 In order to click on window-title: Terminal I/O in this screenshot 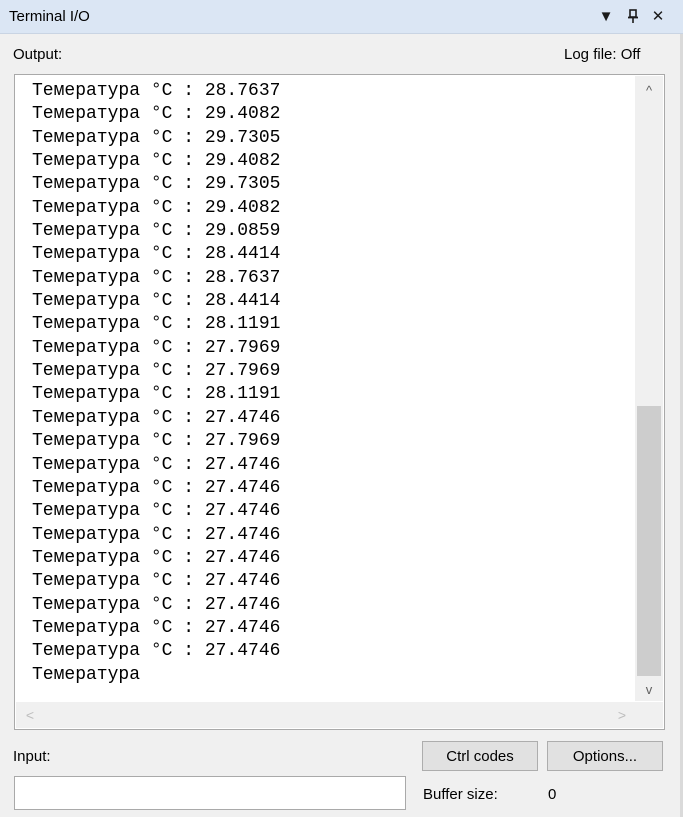, I will do `click(49, 16)`.